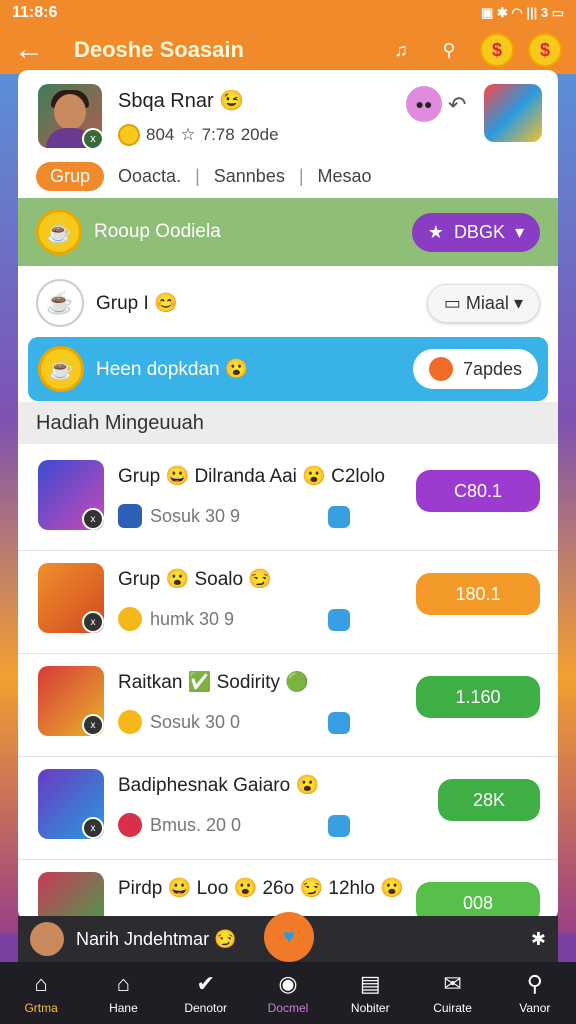  Describe the element at coordinates (196, 824) in the screenshot. I see `item-sub-text: Bmus. 20 0` at that location.